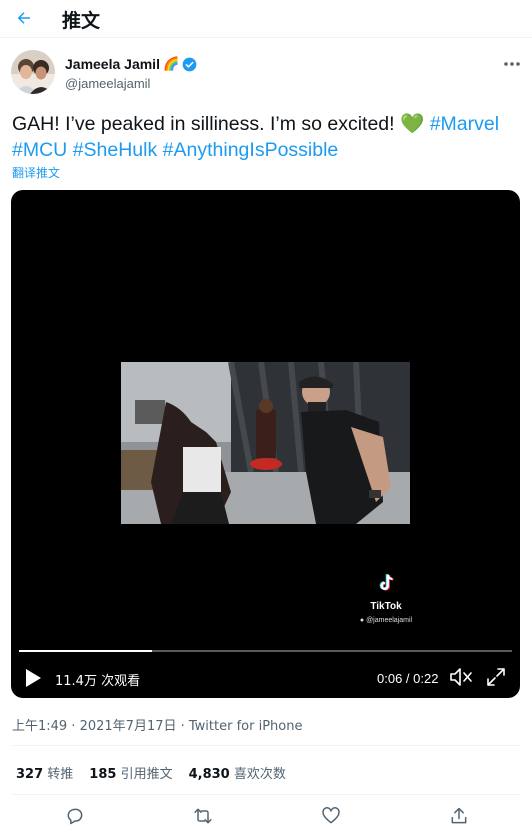 The image size is (532, 836). Describe the element at coordinates (115, 150) in the screenshot. I see `hashtag-link: #SheHulk` at that location.